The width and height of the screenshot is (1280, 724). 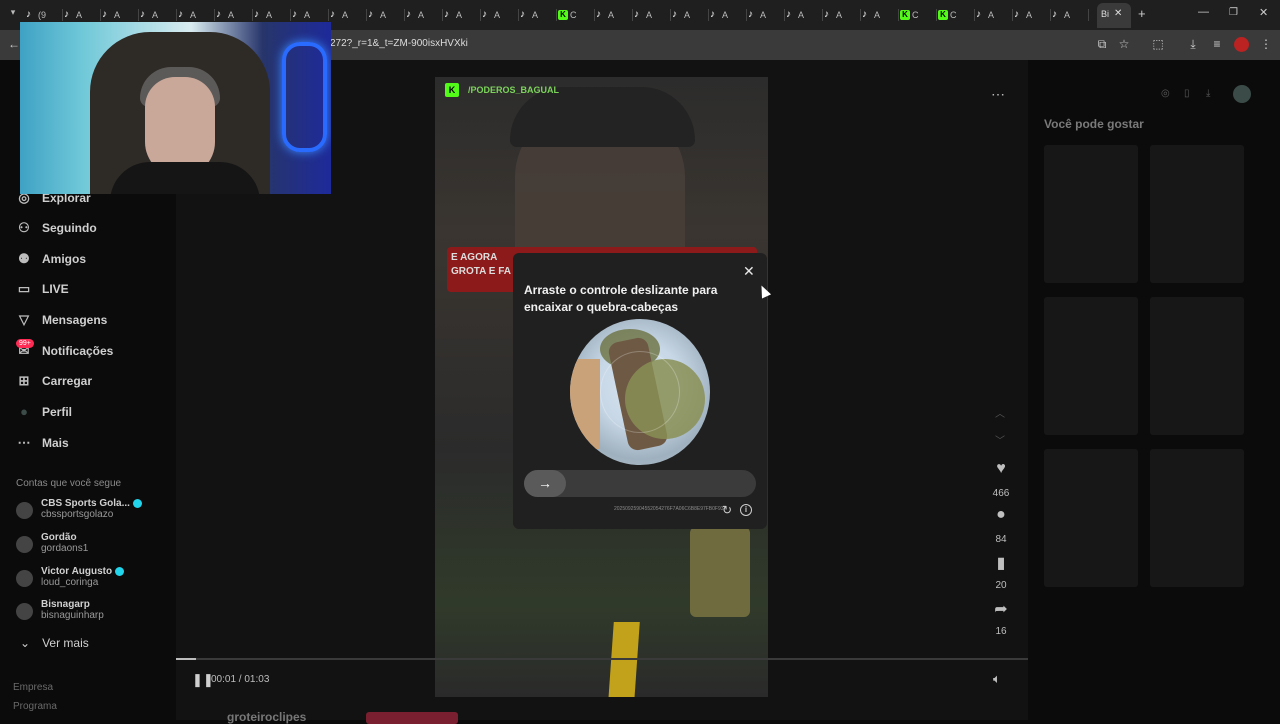 I want to click on follow-button, so click(x=412, y=718).